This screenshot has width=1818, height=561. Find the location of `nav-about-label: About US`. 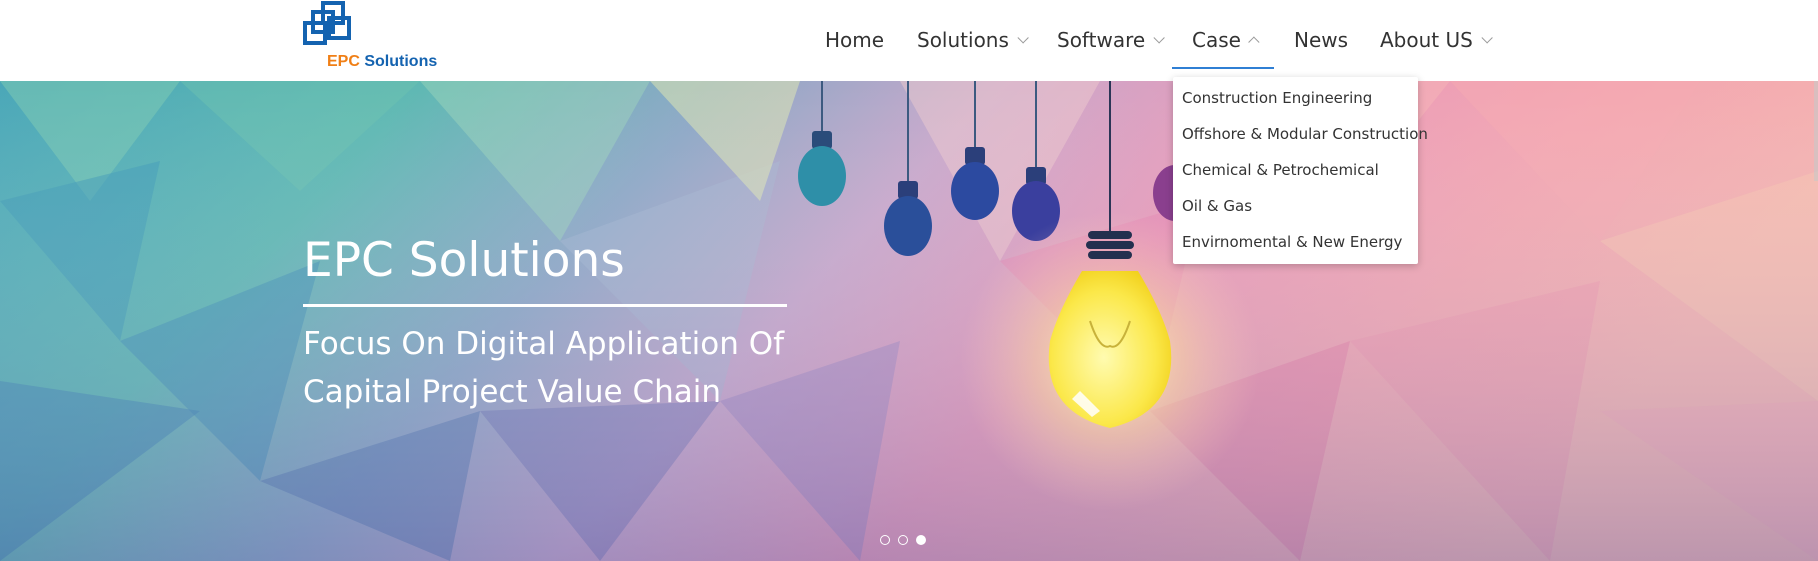

nav-about-label: About US is located at coordinates (1426, 40).